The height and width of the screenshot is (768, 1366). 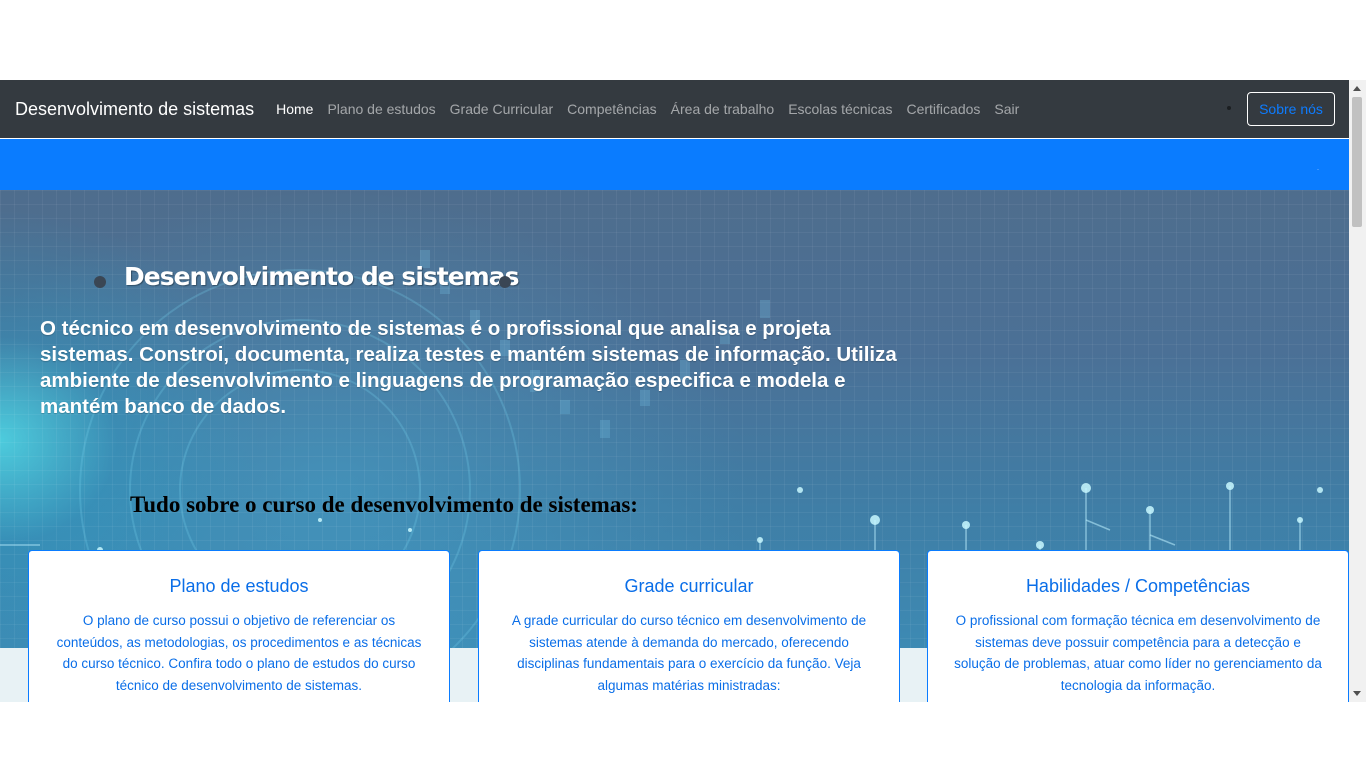 I want to click on navbar-dot, so click(x=1229, y=108).